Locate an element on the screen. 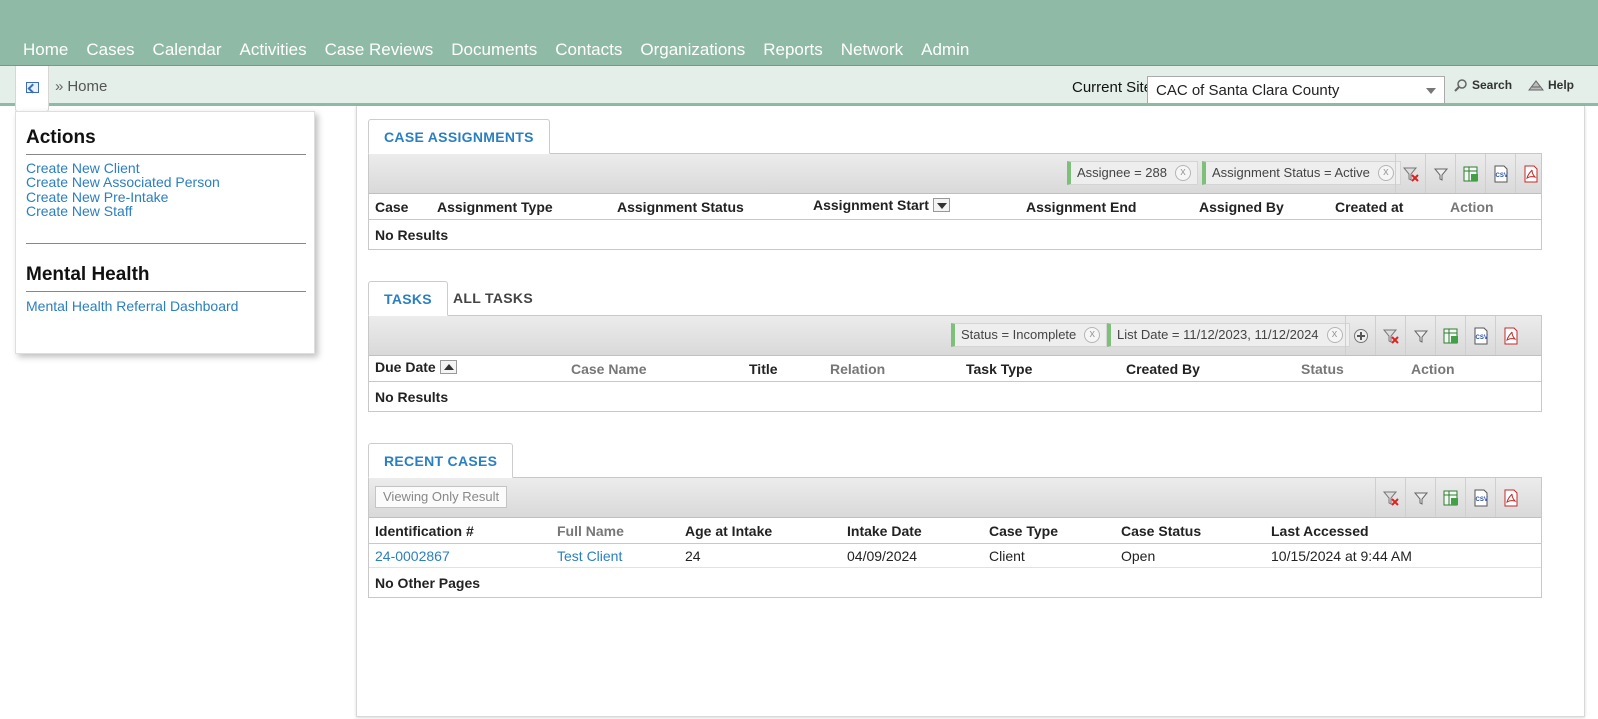  nav-documents: Documents is located at coordinates (494, 50).